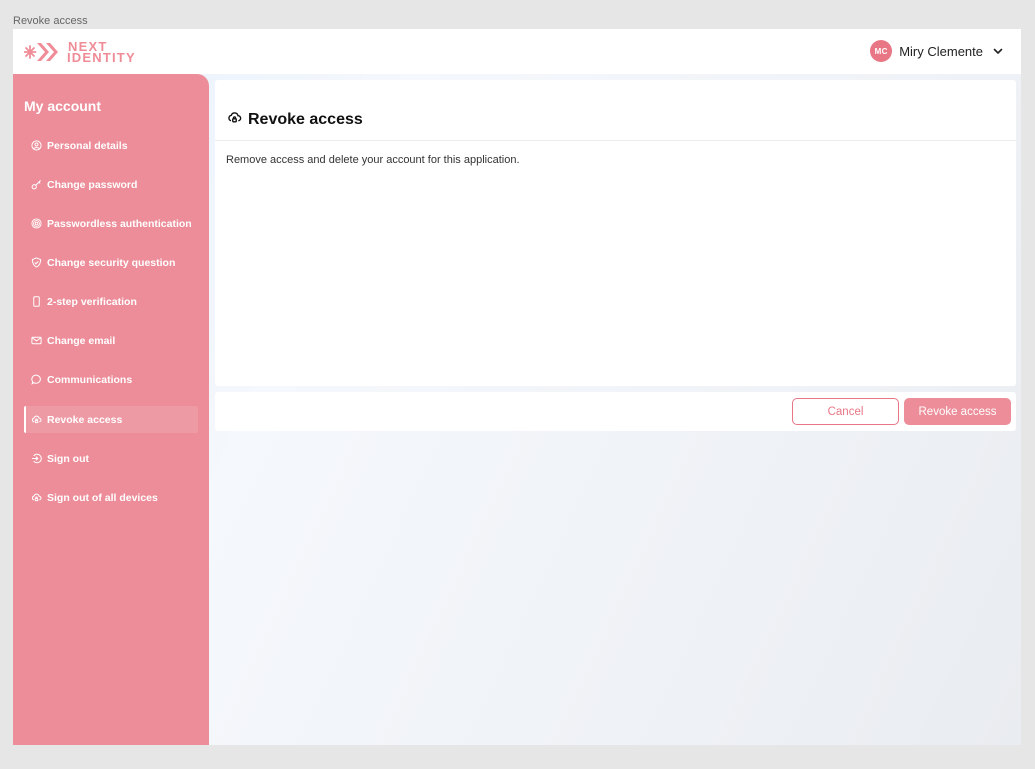 The width and height of the screenshot is (1035, 769). What do you see at coordinates (36, 146) in the screenshot?
I see `user-circle-icon` at bounding box center [36, 146].